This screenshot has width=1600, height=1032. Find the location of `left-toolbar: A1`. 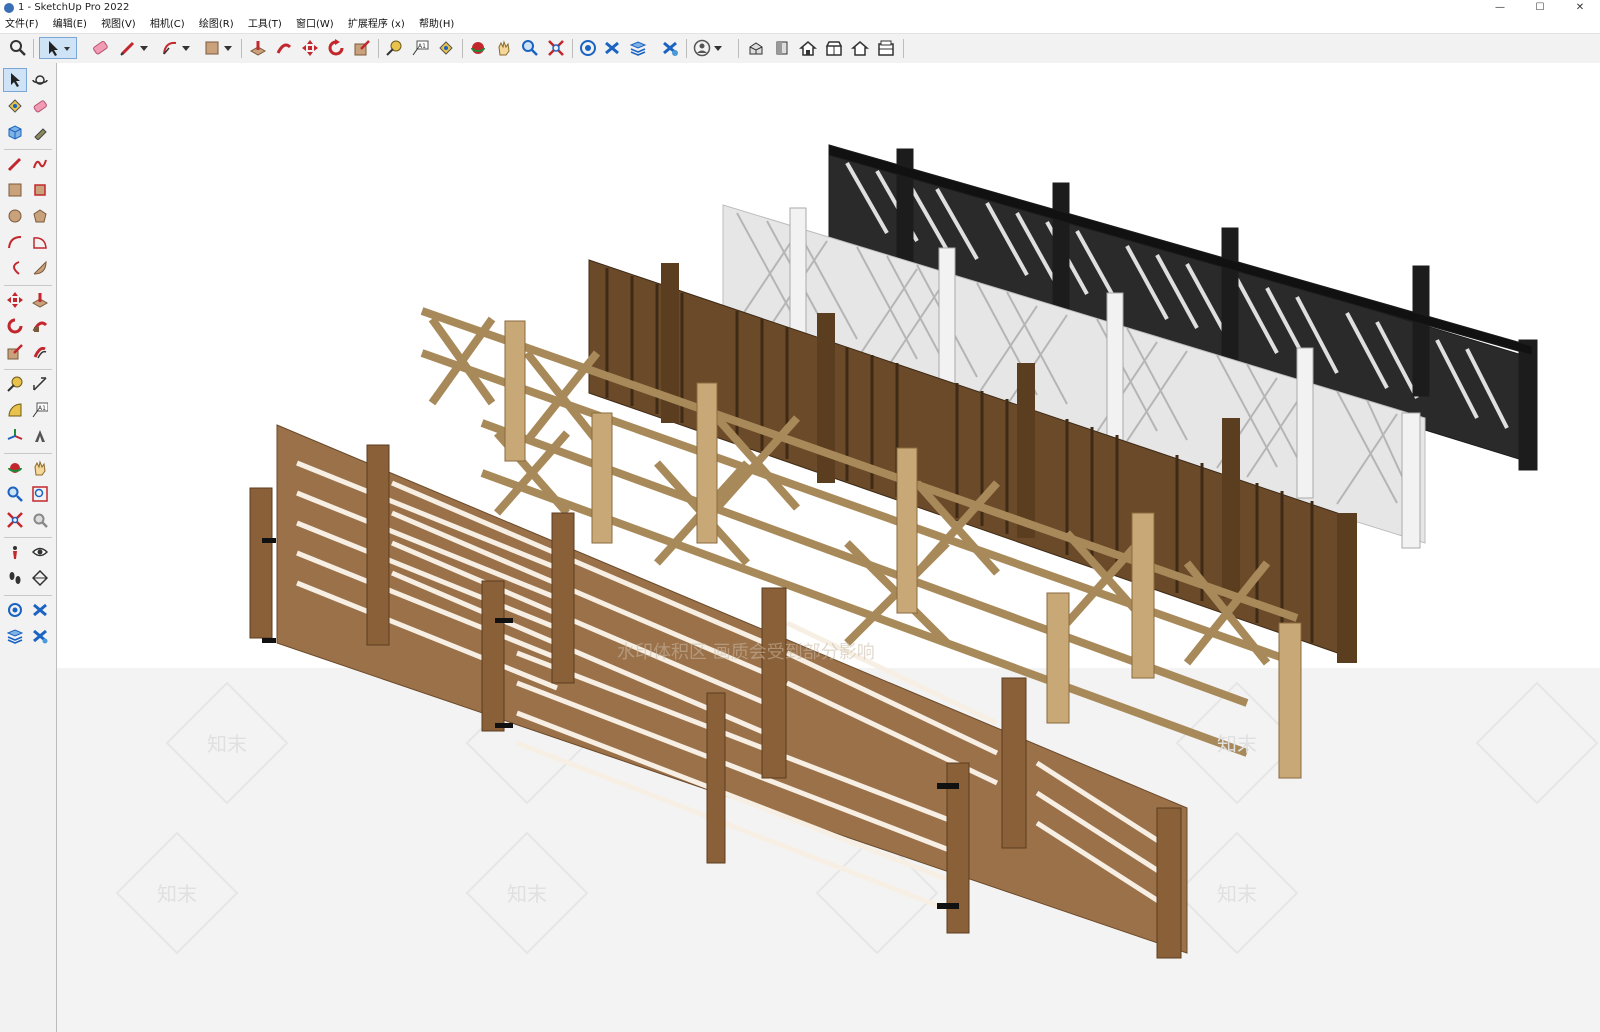

left-toolbar: A1 is located at coordinates (28, 547).